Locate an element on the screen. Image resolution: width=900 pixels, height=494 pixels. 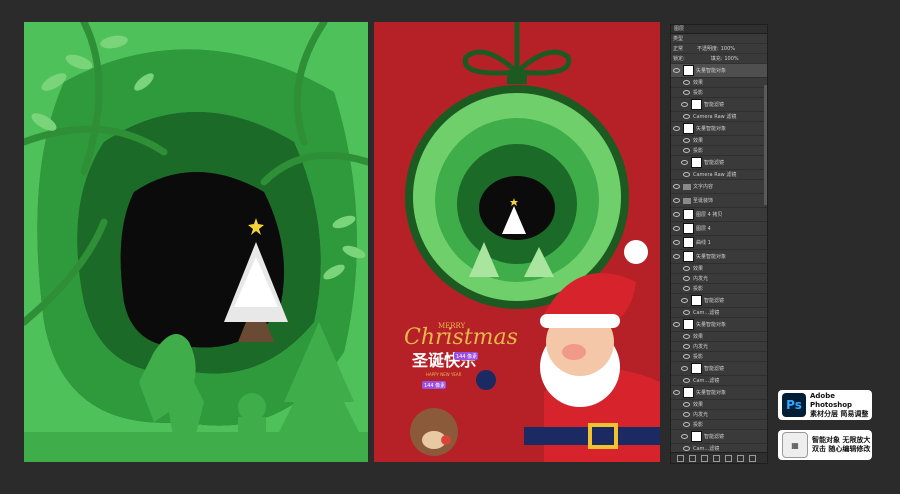
layer-name: 效果 is located at coordinates (698, 141).